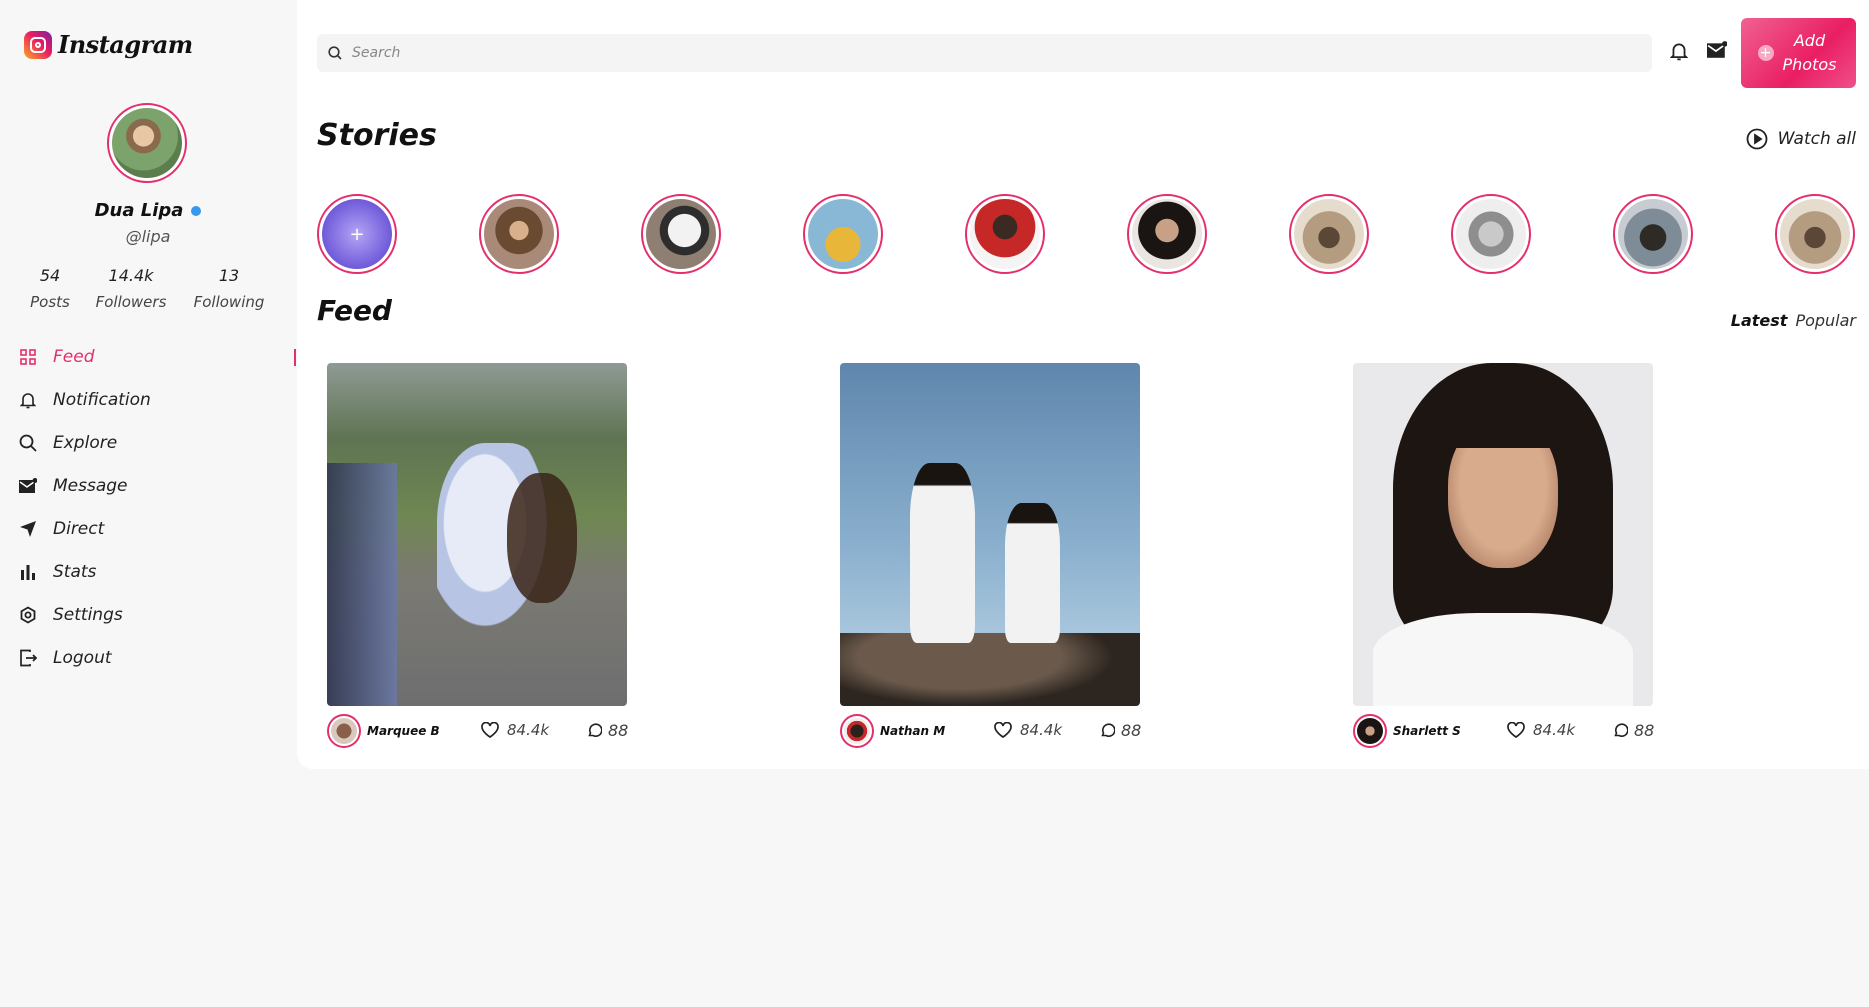 The height and width of the screenshot is (1007, 1869). Describe the element at coordinates (1759, 320) in the screenshot. I see `tab-latest: Latest` at that location.